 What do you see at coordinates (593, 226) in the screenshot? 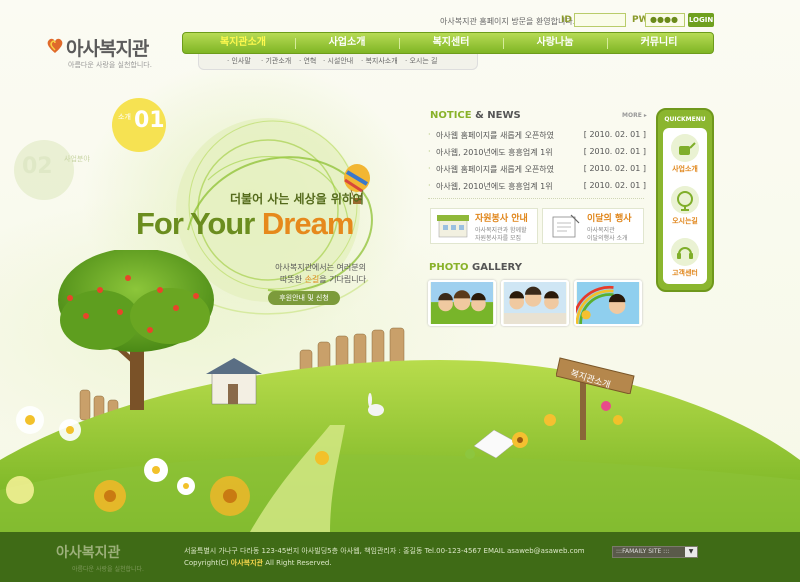
I see `event-banner: 이달의 행사 아사복지관 이달의행사 소개` at bounding box center [593, 226].